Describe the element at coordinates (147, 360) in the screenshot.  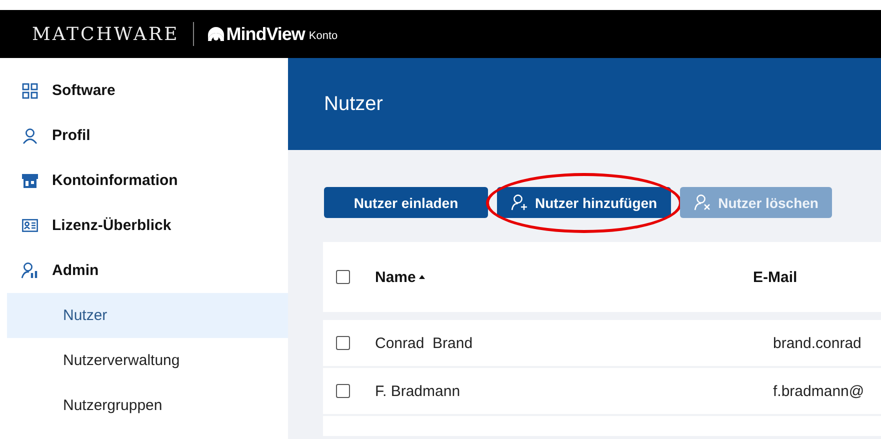
I see `sidebar-subitem: Nutzerverwaltung` at that location.